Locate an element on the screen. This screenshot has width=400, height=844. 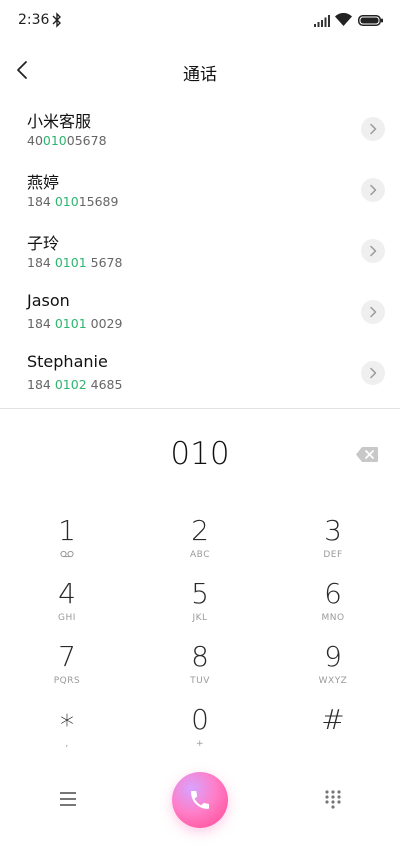
contact-name: Stephanie is located at coordinates (67, 361).